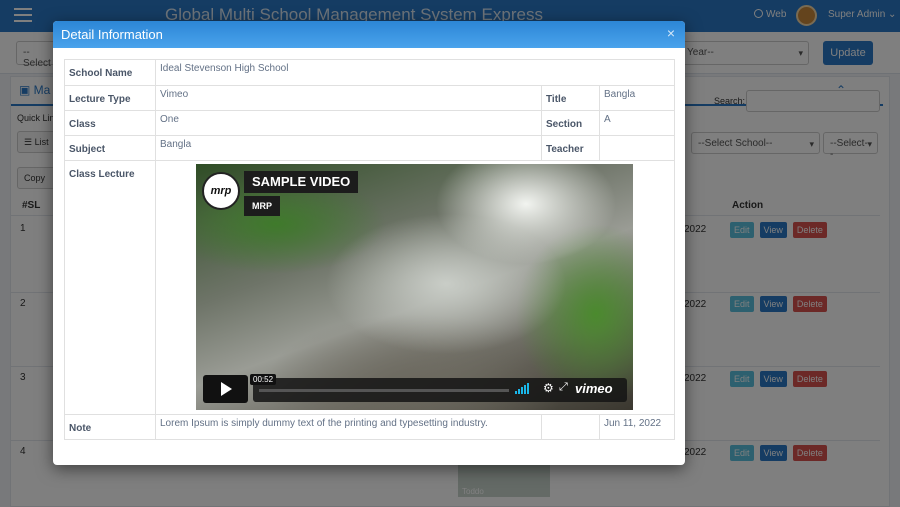  I want to click on school-name-value: Ideal Stevenson High School, so click(415, 72).